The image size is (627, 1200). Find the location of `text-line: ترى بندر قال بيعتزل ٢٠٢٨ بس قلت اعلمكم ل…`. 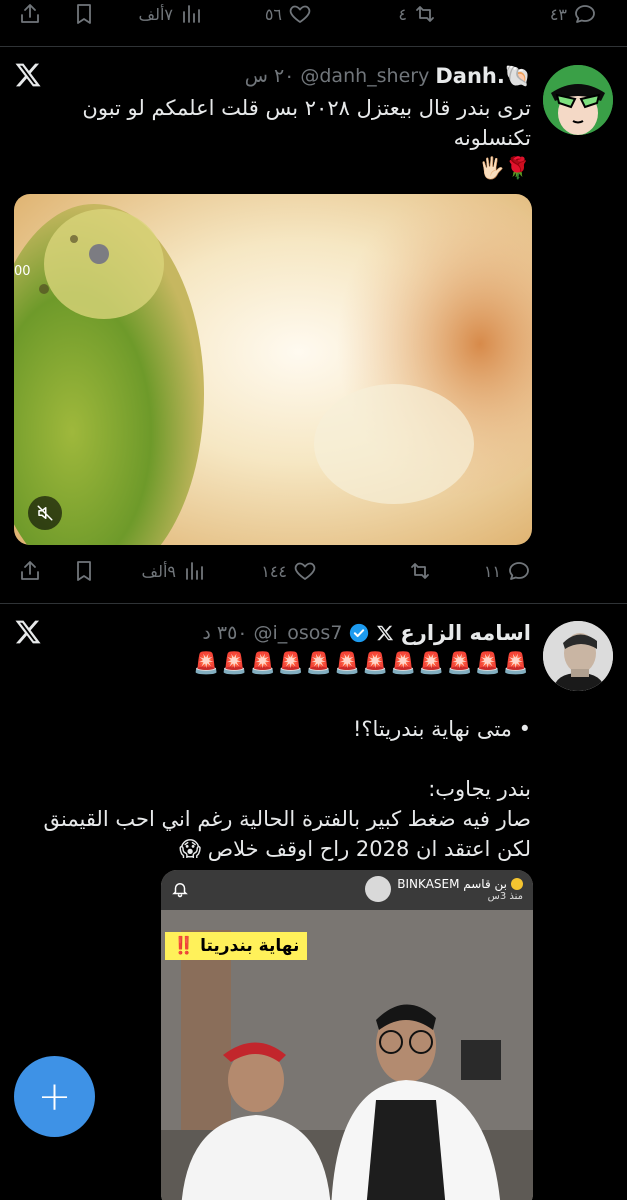

text-line: ترى بندر قال بيعتزل ٢٠٢٨ بس قلت اعلمكم ل… is located at coordinates (306, 108).